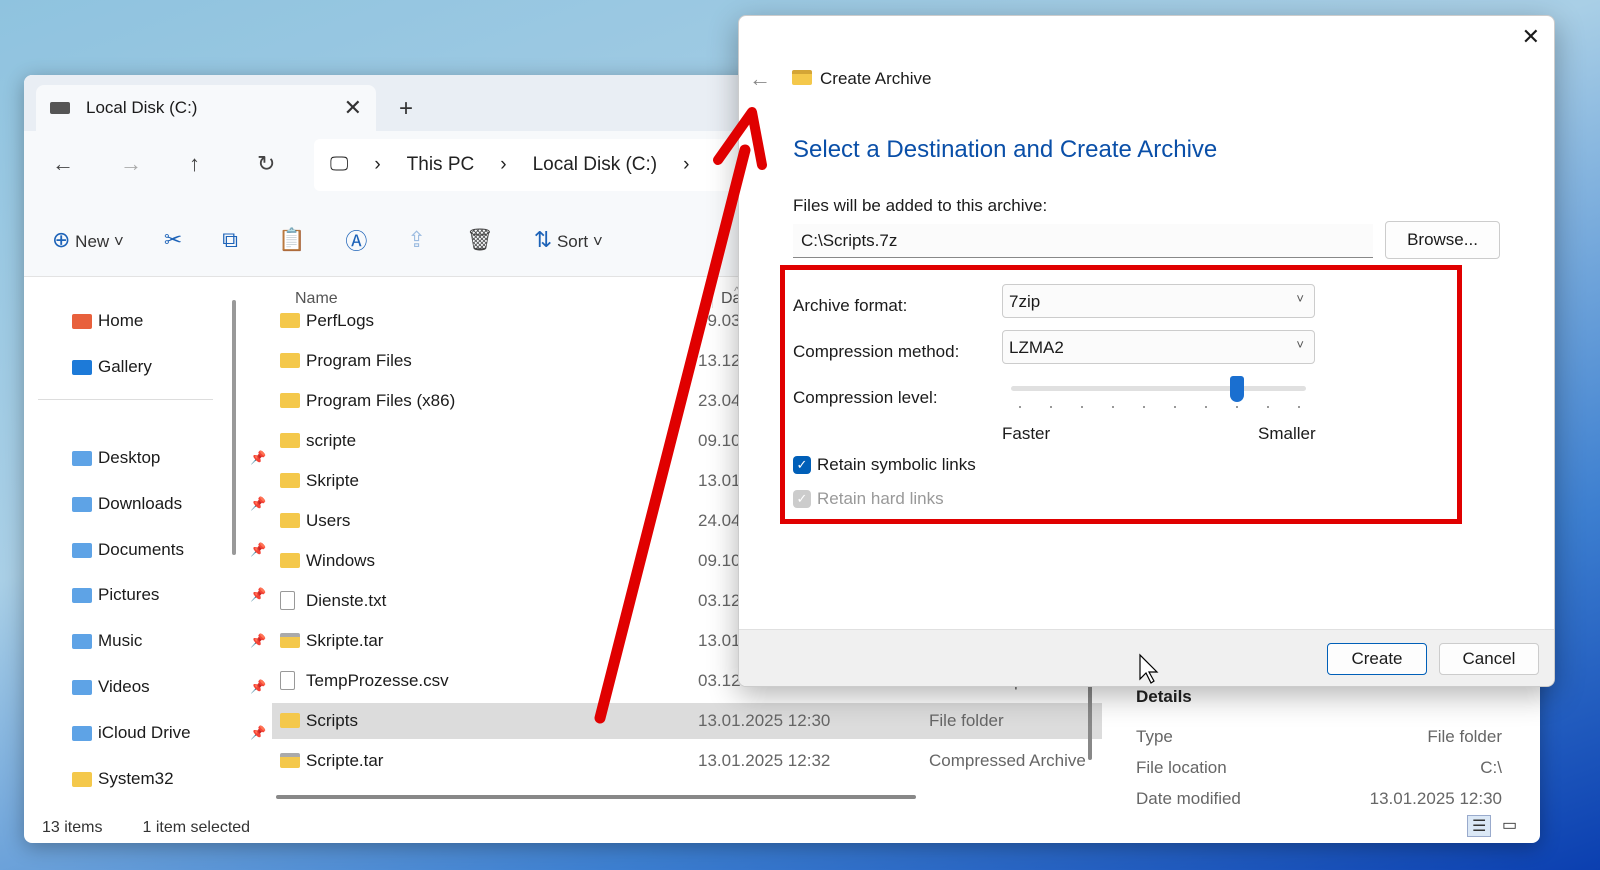 This screenshot has width=1600, height=870. Describe the element at coordinates (672, 434) in the screenshot. I see `arrow-shaft` at that location.